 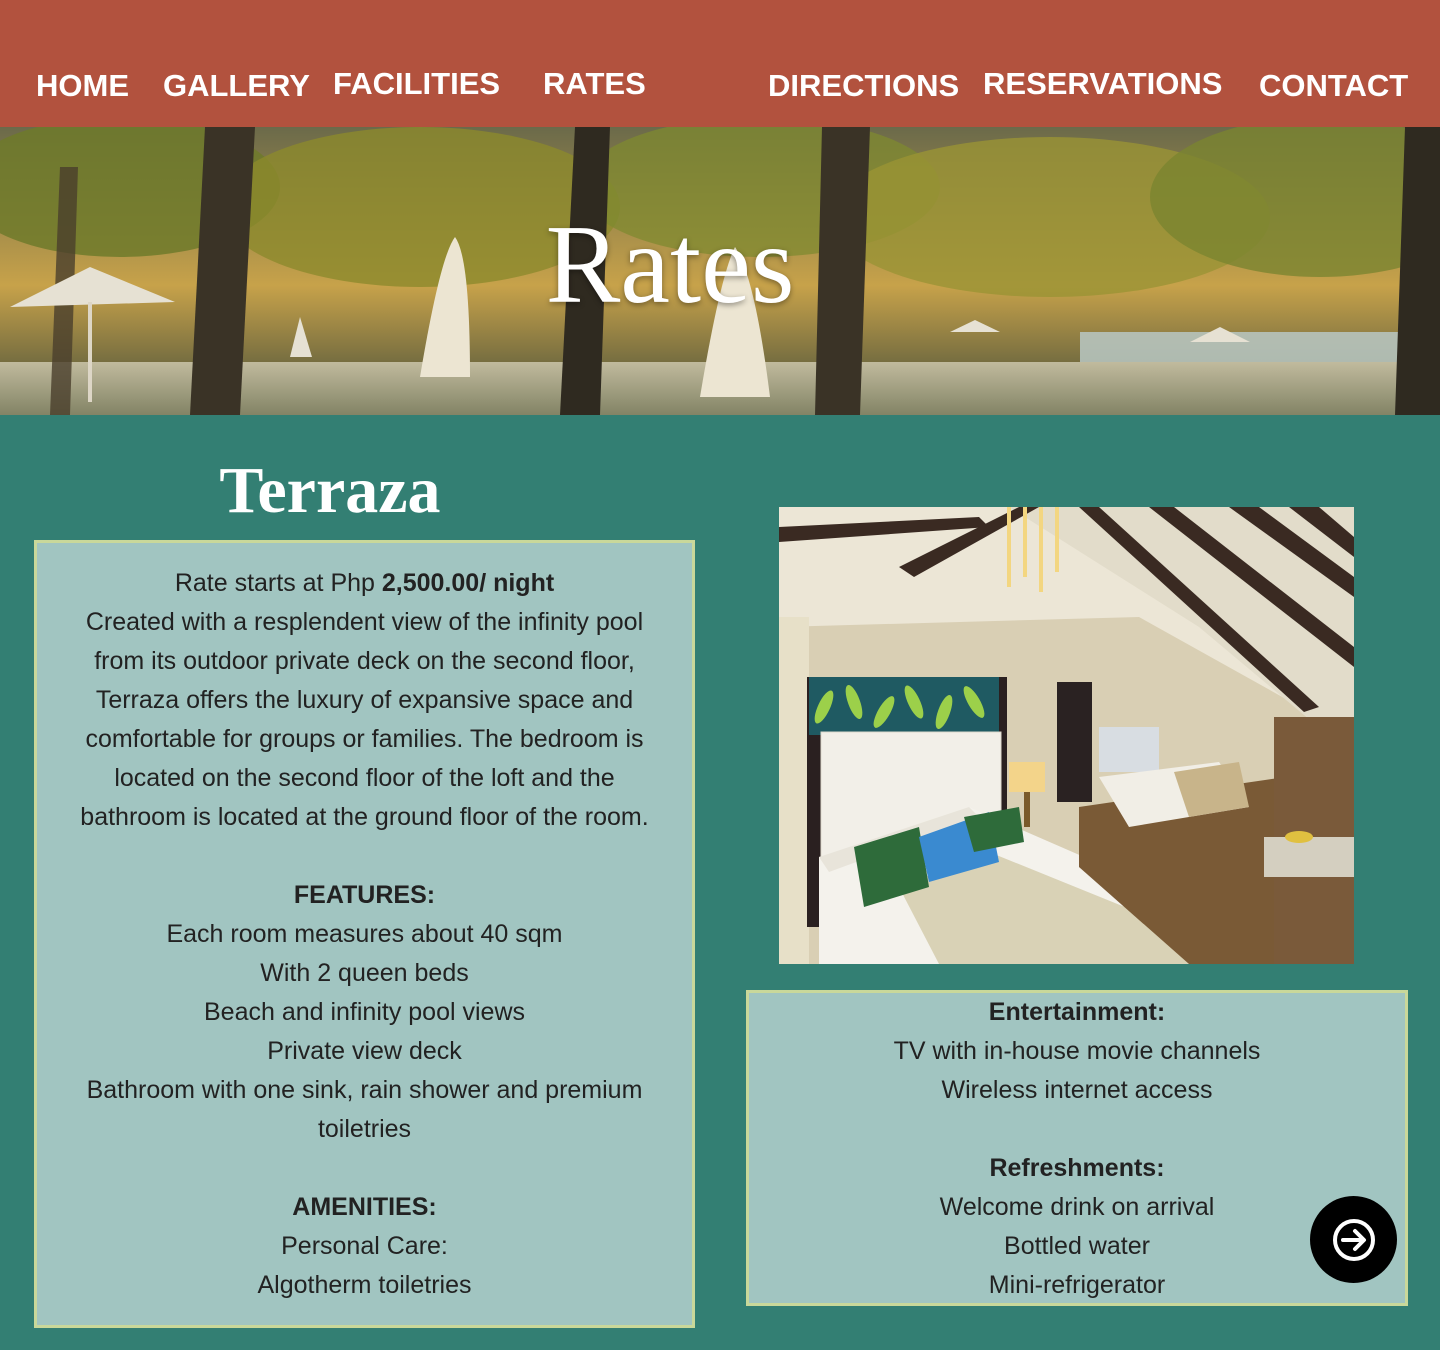 I want to click on refreshment-item: Welcome drink on arrival, so click(x=1077, y=1207).